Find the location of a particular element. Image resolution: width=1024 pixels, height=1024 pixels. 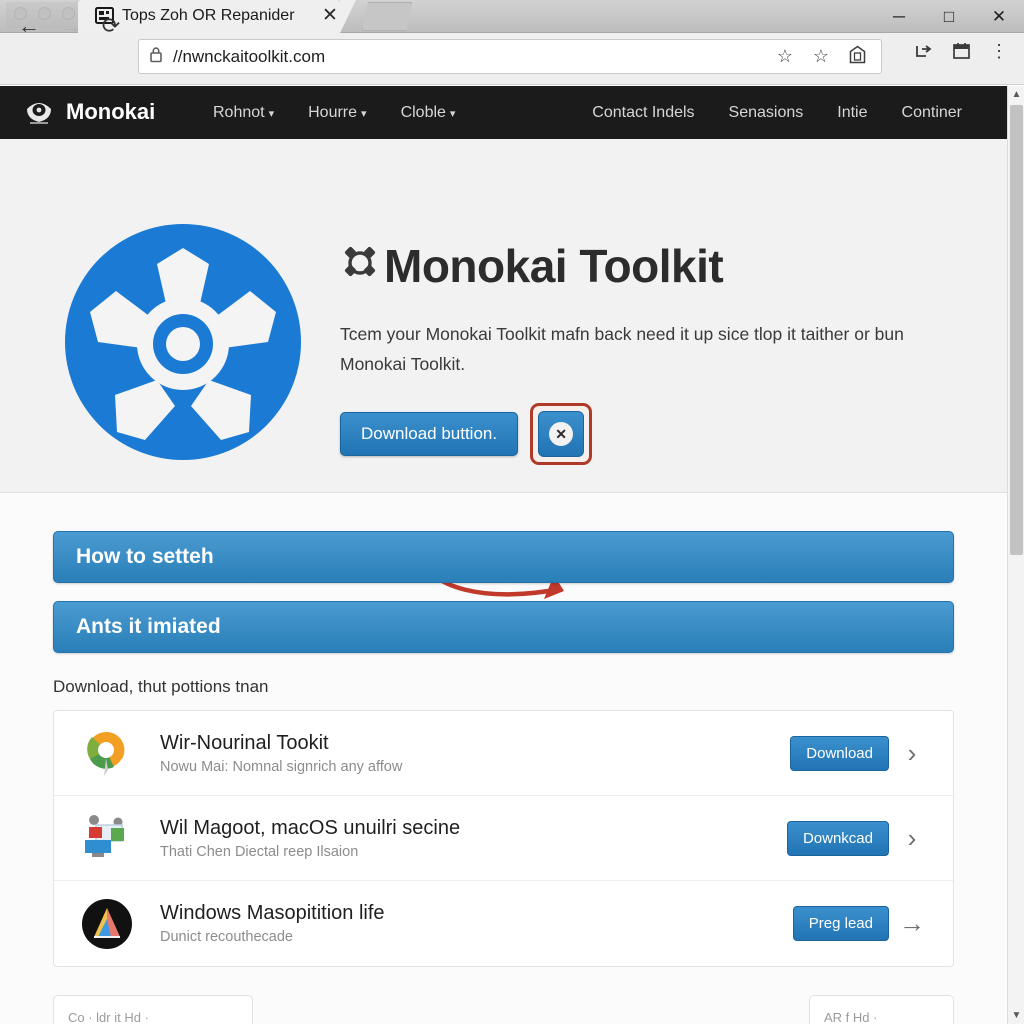

collections-icon is located at coordinates (857, 57).